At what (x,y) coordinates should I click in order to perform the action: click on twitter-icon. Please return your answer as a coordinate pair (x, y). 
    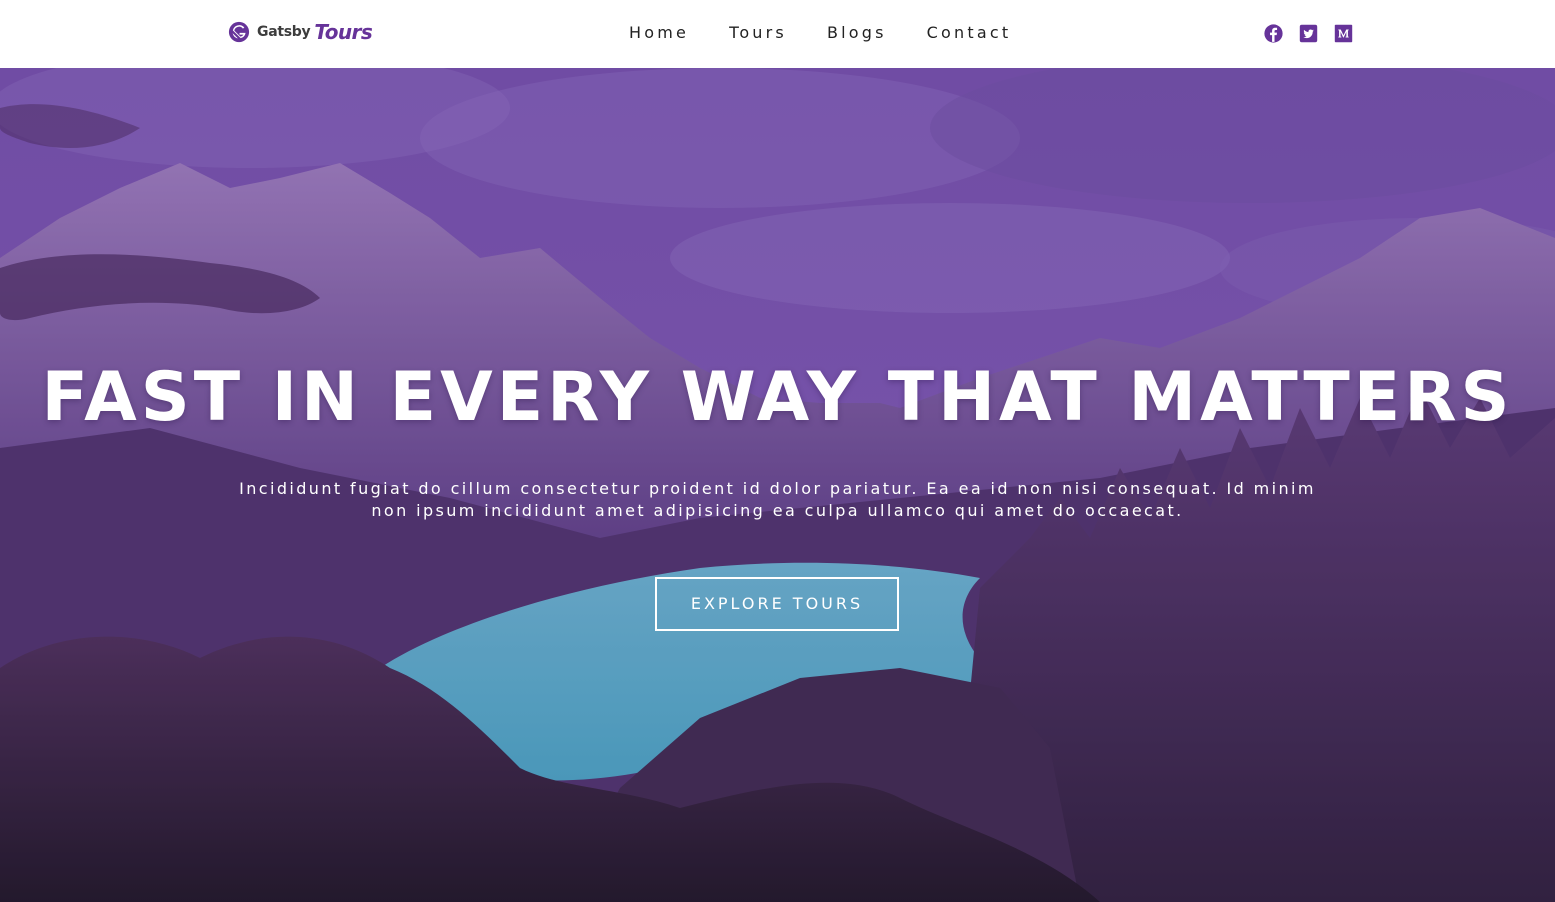
    Looking at the image, I should click on (1308, 33).